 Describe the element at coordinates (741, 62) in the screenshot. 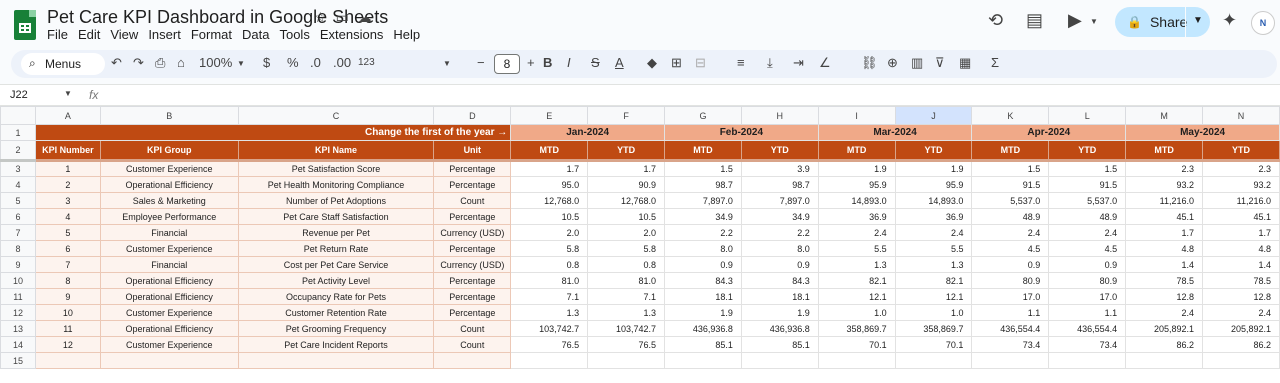

I see `horizontal-align-icon: ≡` at that location.